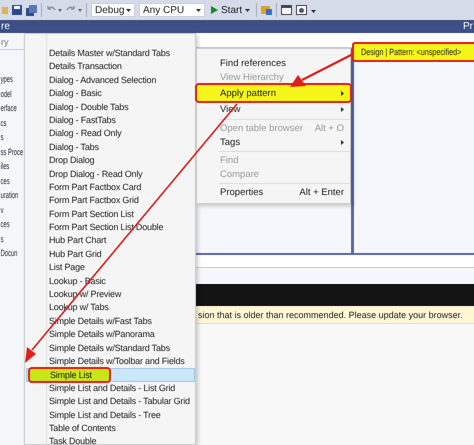 Image resolution: width=474 pixels, height=445 pixels. I want to click on pattern-list-item: Form Part Factbox Card, so click(110, 187).